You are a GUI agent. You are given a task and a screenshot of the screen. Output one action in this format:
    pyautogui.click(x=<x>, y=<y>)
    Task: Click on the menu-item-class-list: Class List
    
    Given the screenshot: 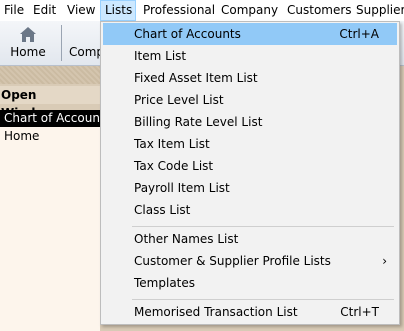 What is the action you would take?
    pyautogui.click(x=250, y=210)
    